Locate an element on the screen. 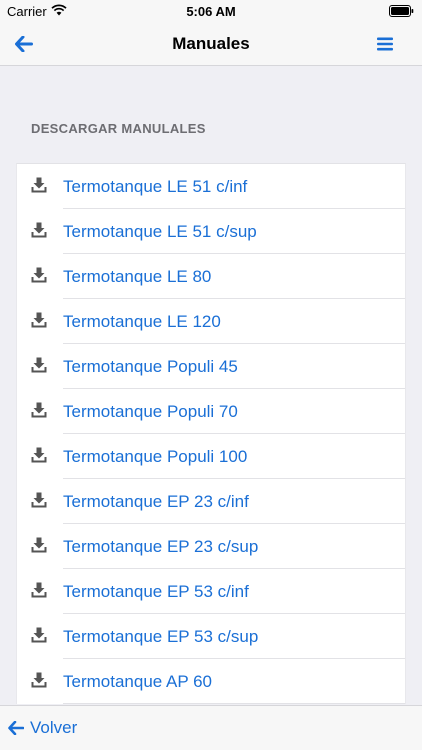  manual-label: Termotanque AP 60 is located at coordinates (138, 681).